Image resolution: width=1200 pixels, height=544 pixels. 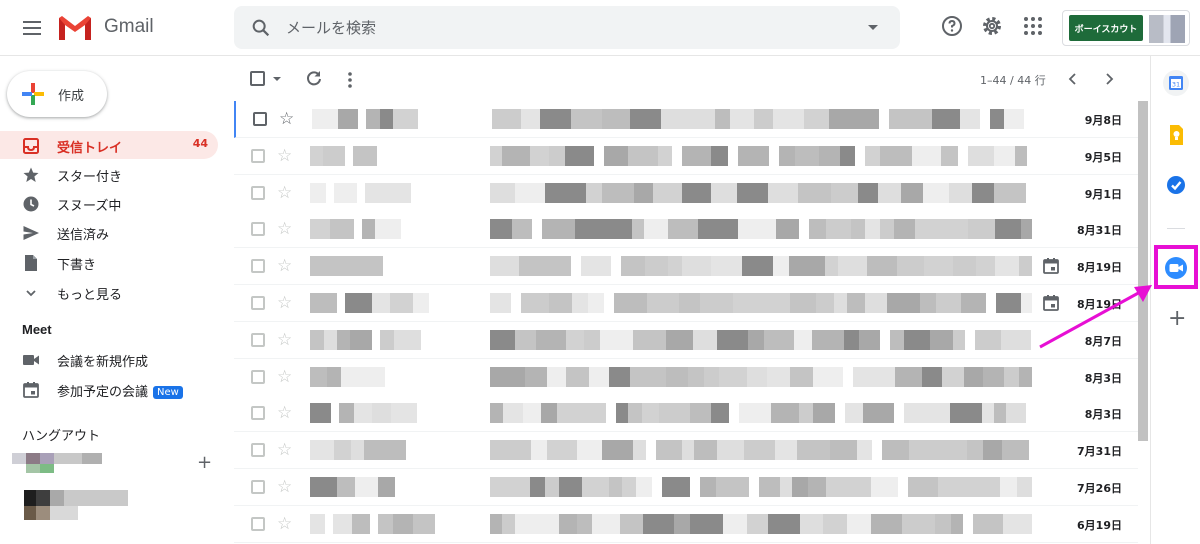 I want to click on avatar, so click(x=1167, y=29).